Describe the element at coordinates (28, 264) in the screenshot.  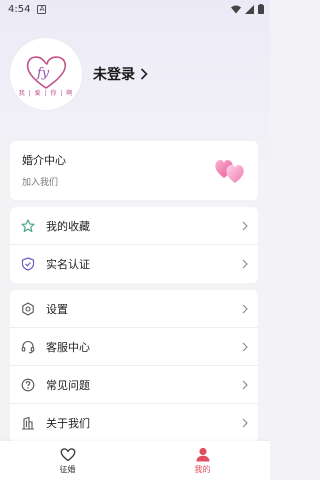
I see `shield-icon` at that location.